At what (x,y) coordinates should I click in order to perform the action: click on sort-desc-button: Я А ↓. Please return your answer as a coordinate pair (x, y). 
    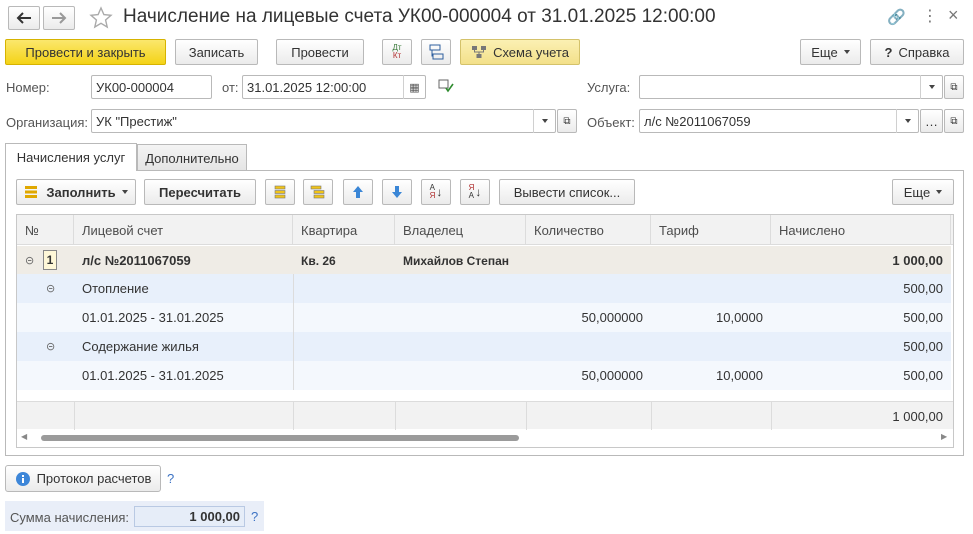
    Looking at the image, I should click on (475, 192).